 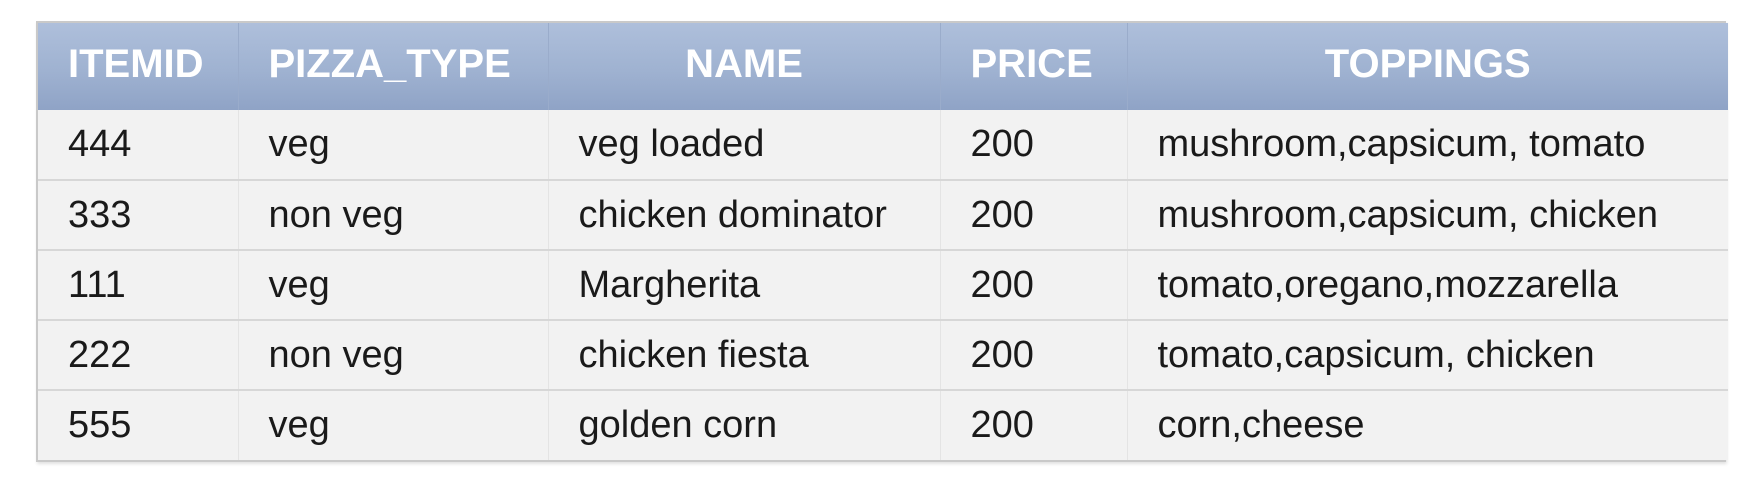 What do you see at coordinates (138, 214) in the screenshot?
I see `cell-itemid: 333` at bounding box center [138, 214].